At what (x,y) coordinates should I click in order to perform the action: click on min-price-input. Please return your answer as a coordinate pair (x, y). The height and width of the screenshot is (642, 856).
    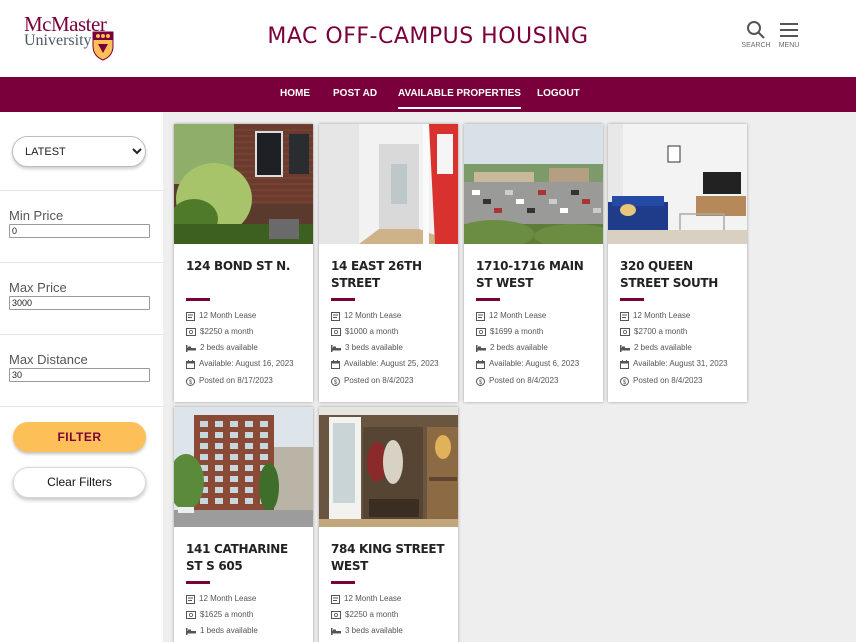
    Looking at the image, I should click on (79, 231).